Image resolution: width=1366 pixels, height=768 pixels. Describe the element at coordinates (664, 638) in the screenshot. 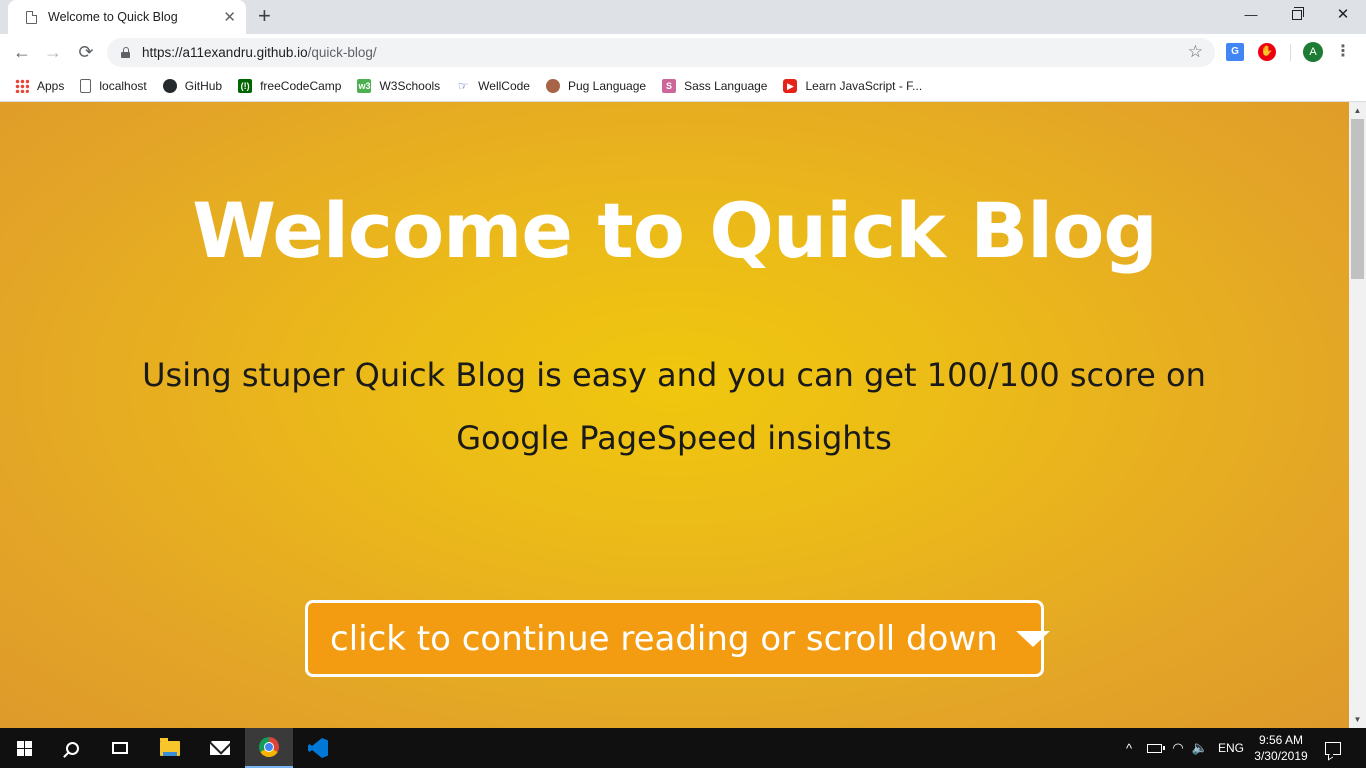

I see `continue-reading-label: click to continue reading or scroll down` at that location.